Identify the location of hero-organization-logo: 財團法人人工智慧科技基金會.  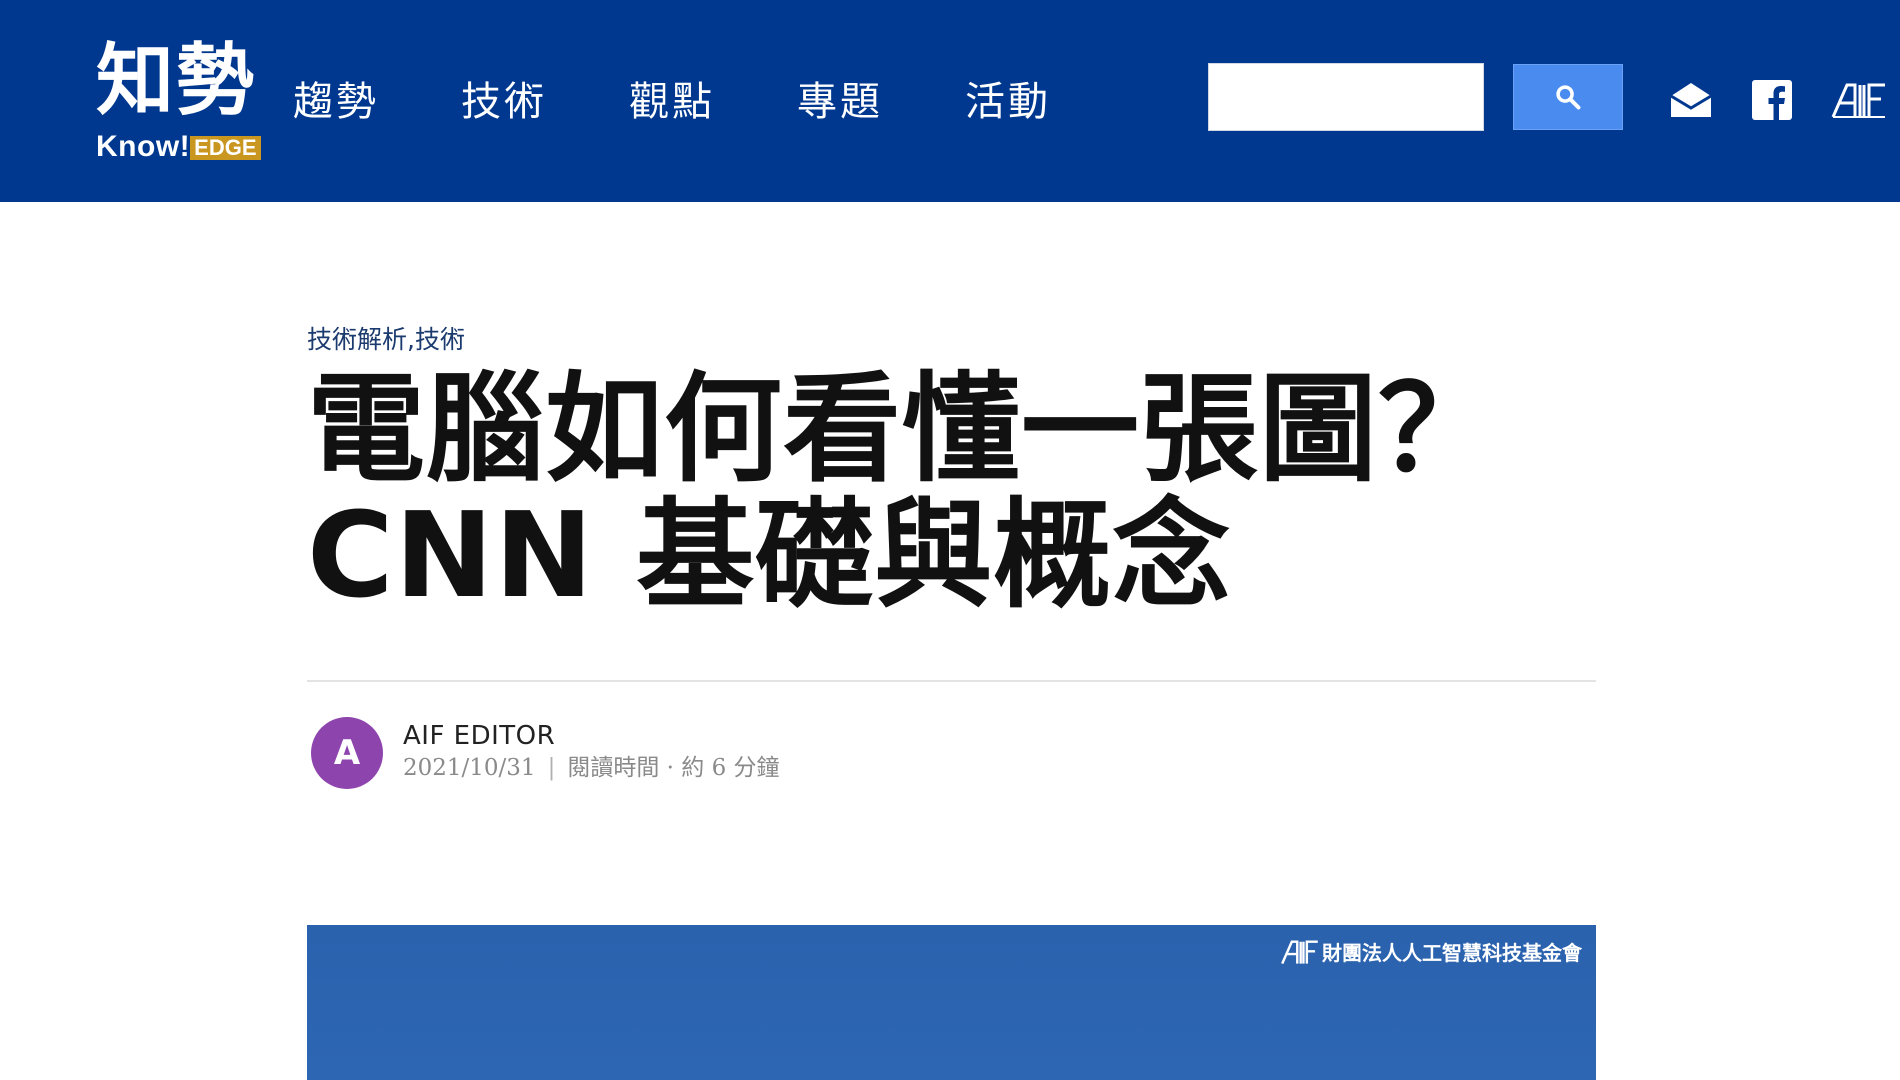
(1431, 951).